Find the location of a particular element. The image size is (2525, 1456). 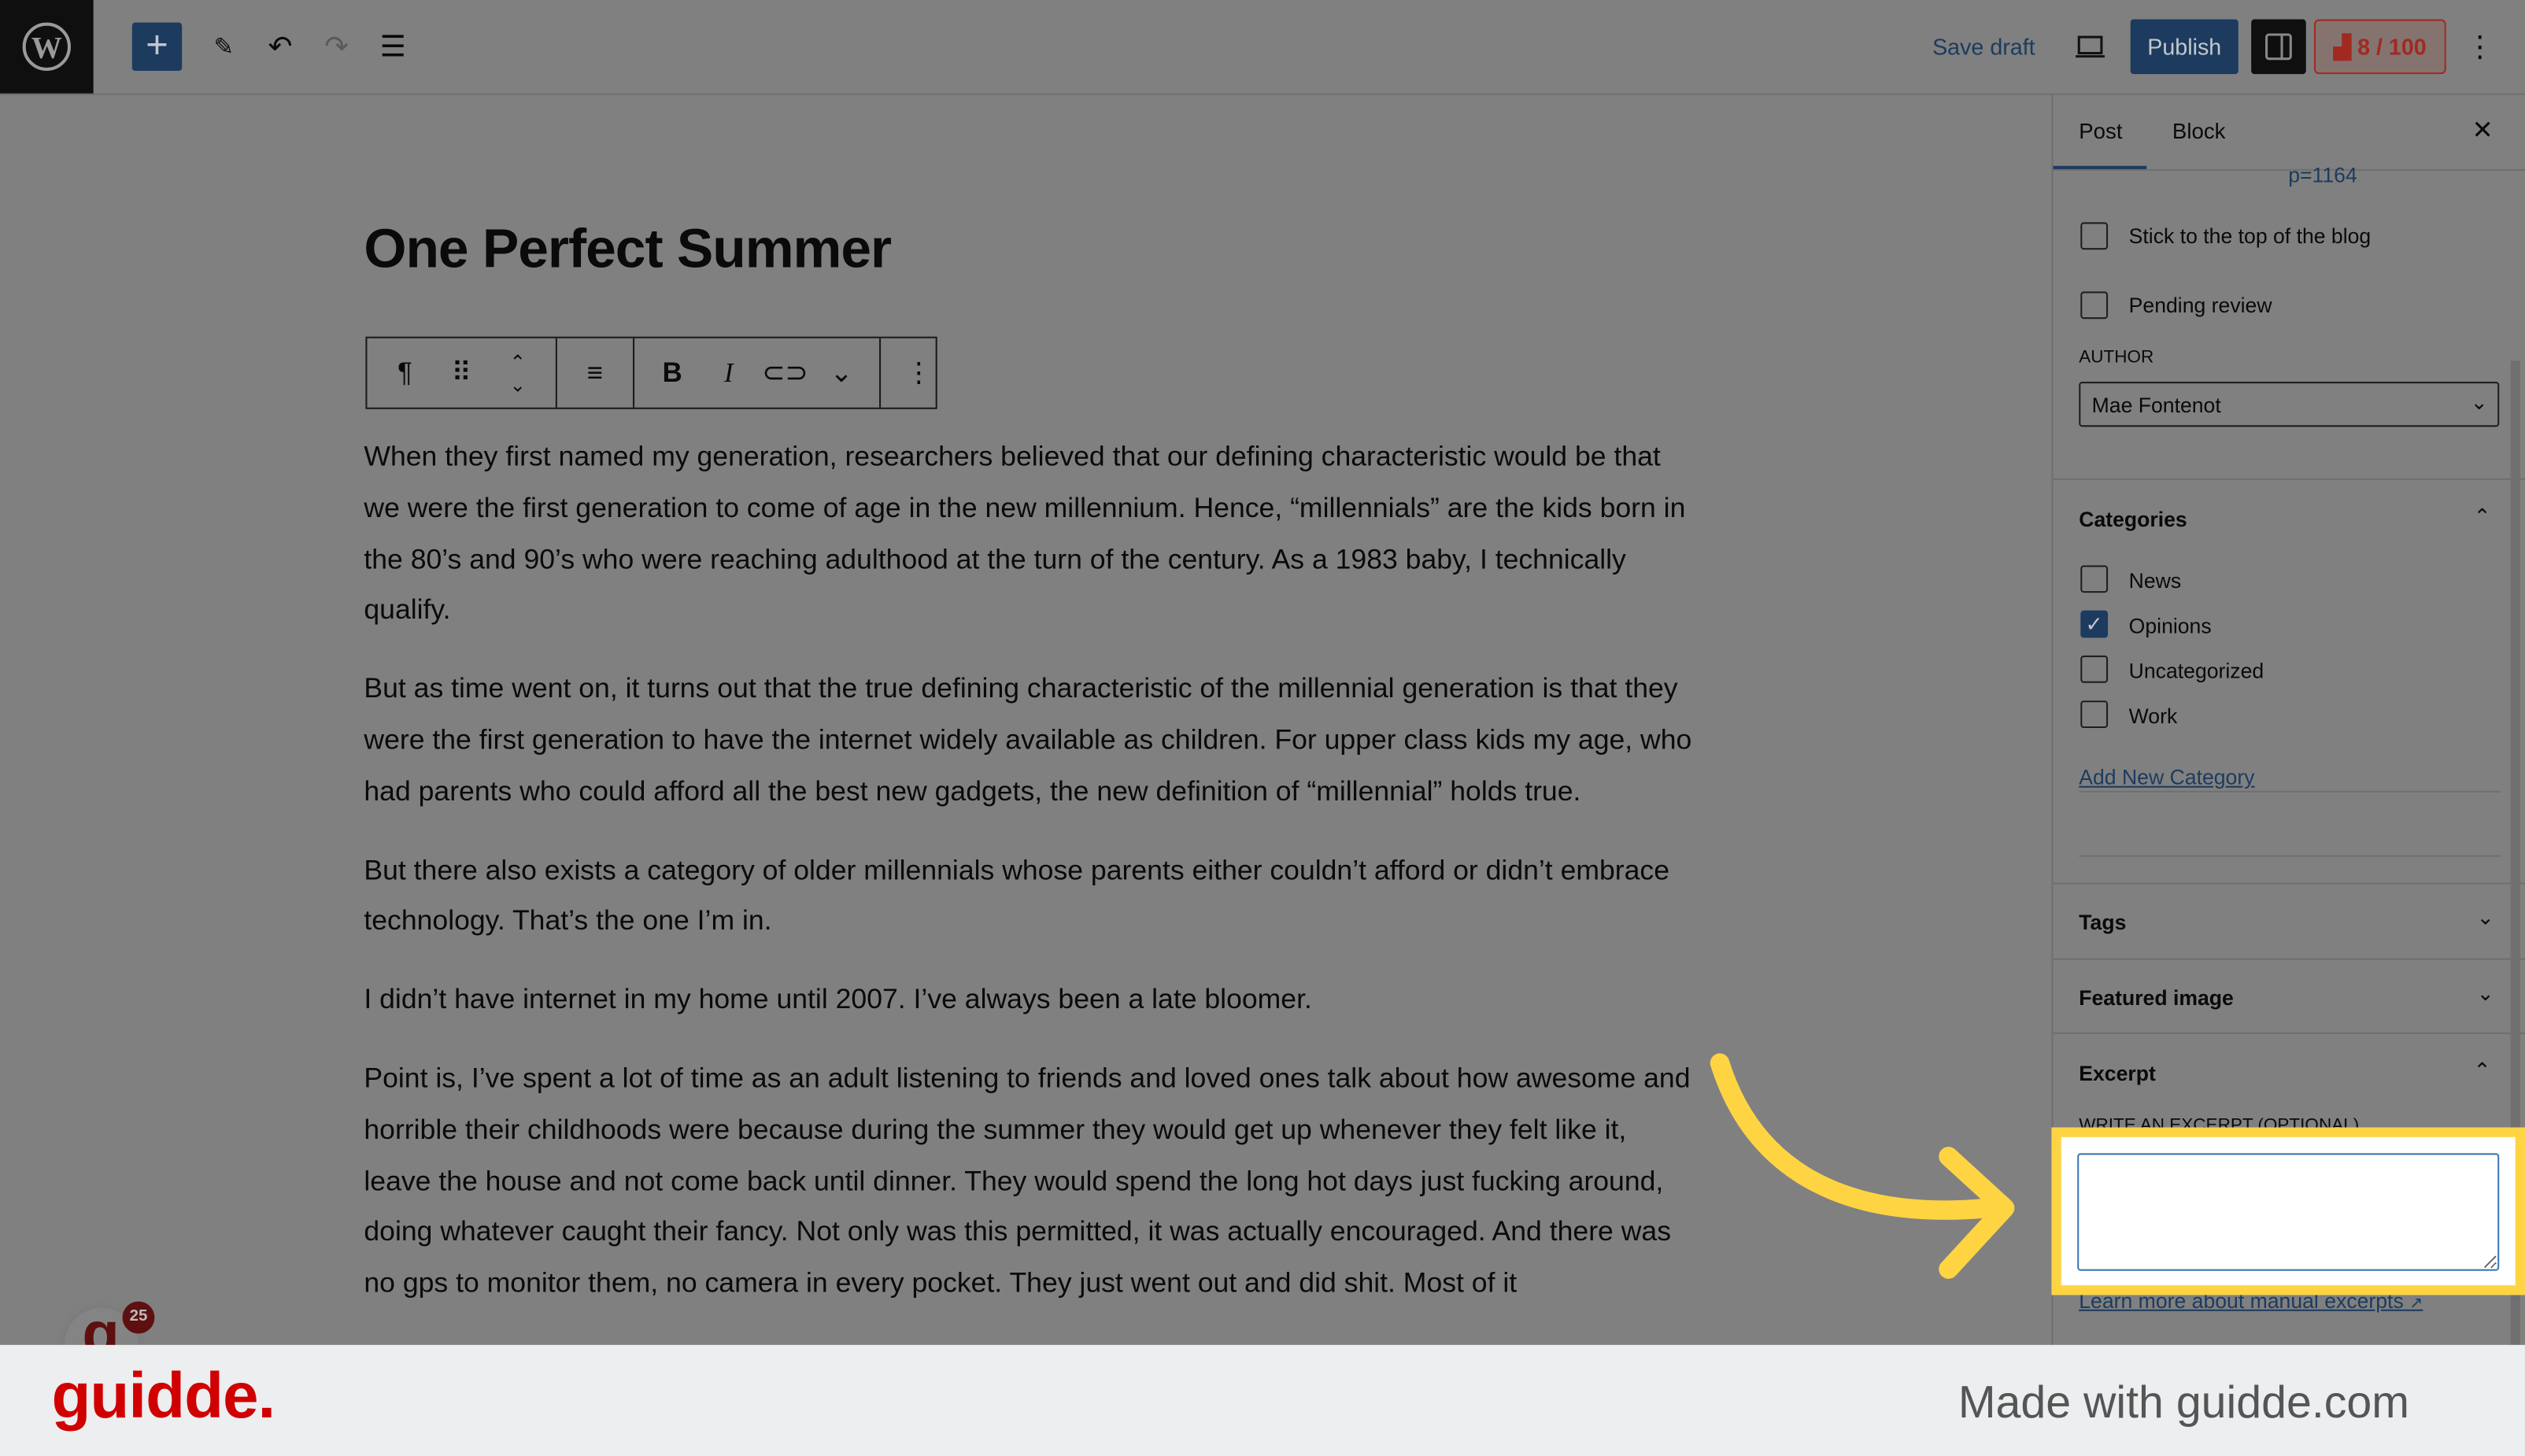

guidde-logo: guidde. is located at coordinates (163, 1396).